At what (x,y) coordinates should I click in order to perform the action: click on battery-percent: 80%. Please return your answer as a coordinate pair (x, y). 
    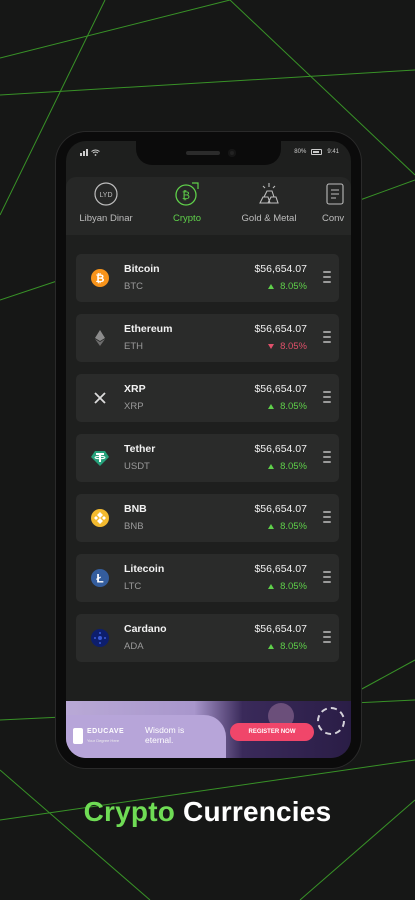
    Looking at the image, I should click on (300, 152).